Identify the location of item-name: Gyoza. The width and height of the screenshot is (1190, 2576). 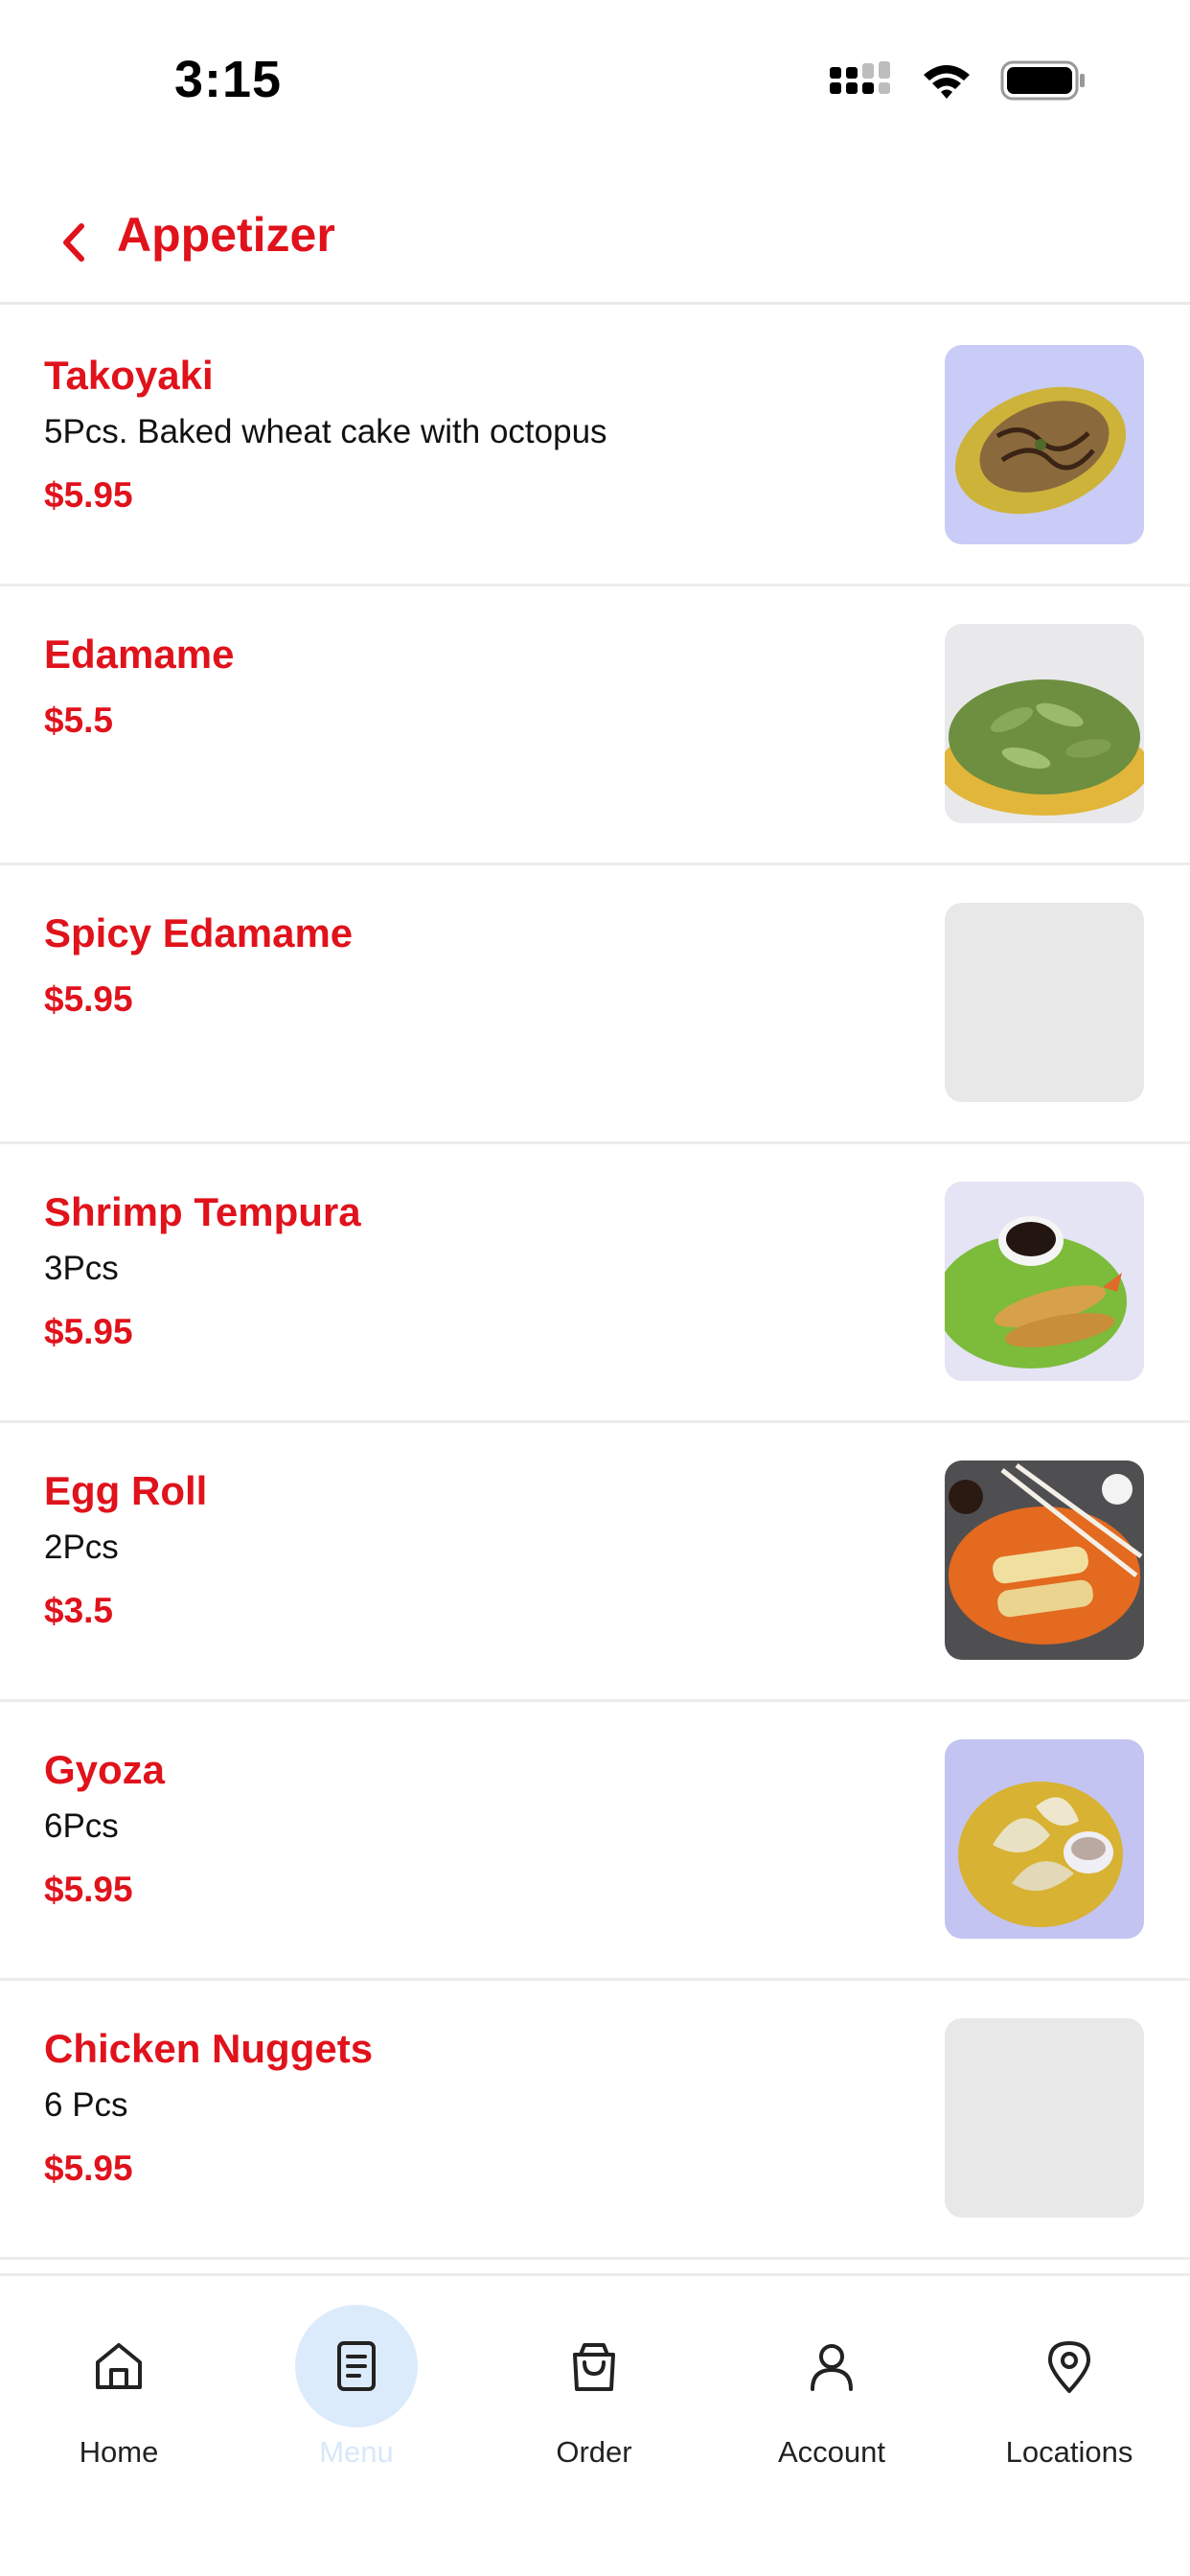
(105, 1769).